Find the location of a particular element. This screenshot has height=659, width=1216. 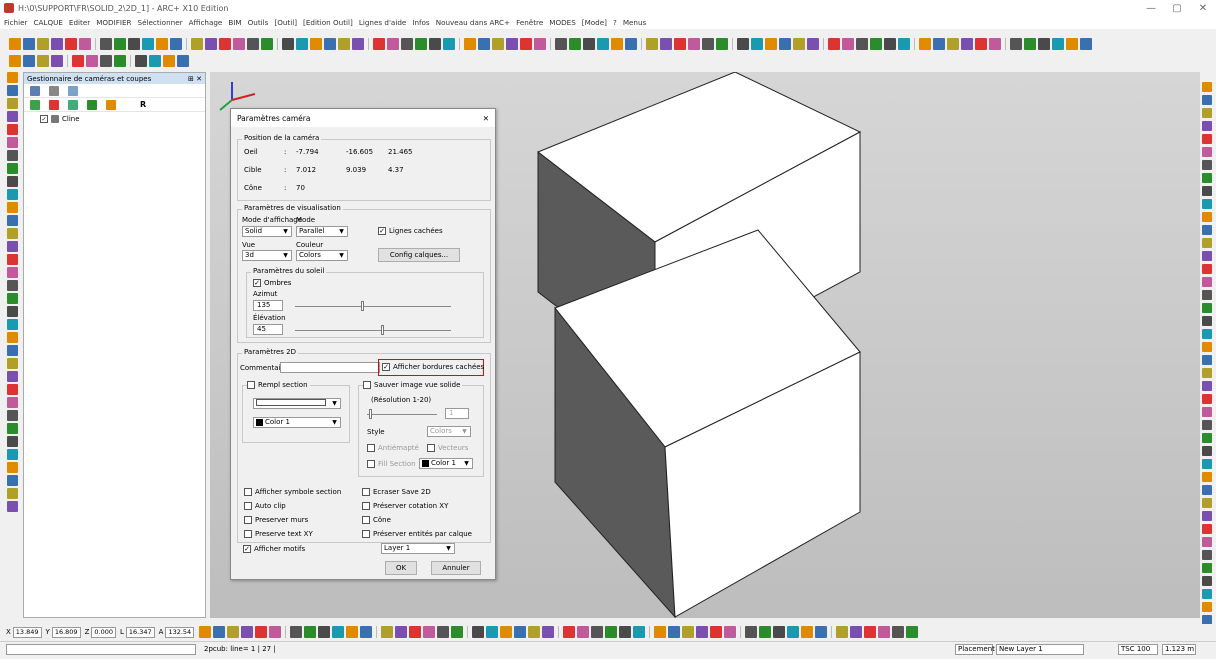

menu-fenetre: Fenêtre is located at coordinates (529, 22).